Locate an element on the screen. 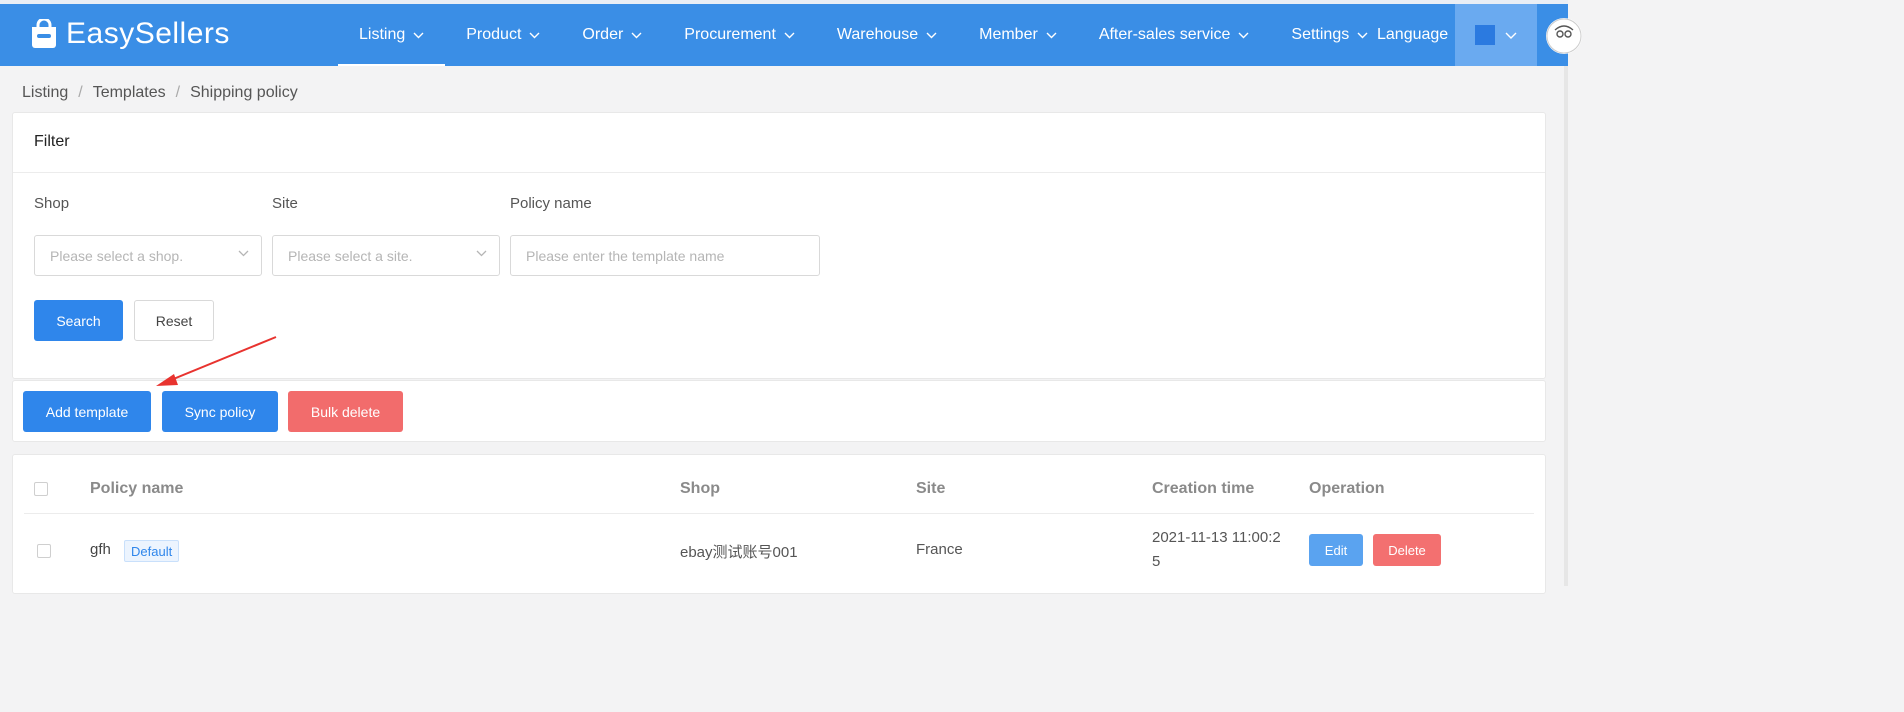  shop-label: Shop is located at coordinates (52, 203).